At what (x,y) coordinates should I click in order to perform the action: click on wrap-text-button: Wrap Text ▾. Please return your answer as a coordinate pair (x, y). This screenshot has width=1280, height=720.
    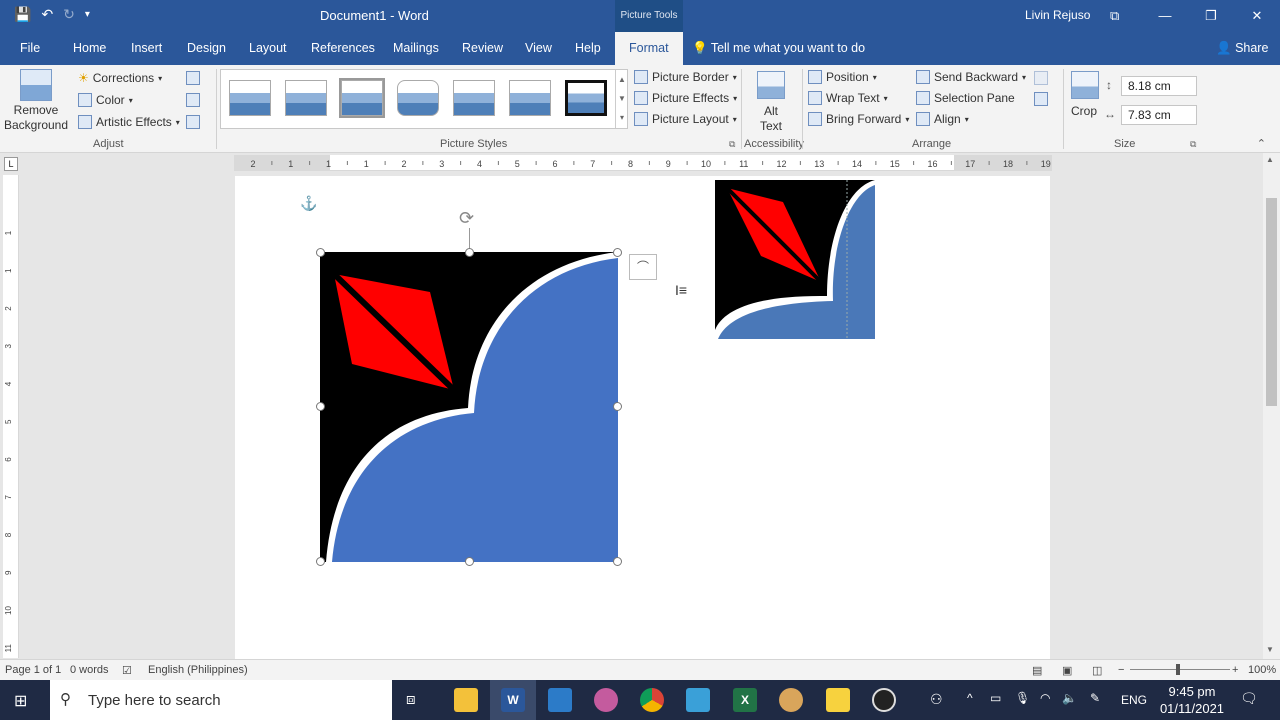
    Looking at the image, I should click on (848, 98).